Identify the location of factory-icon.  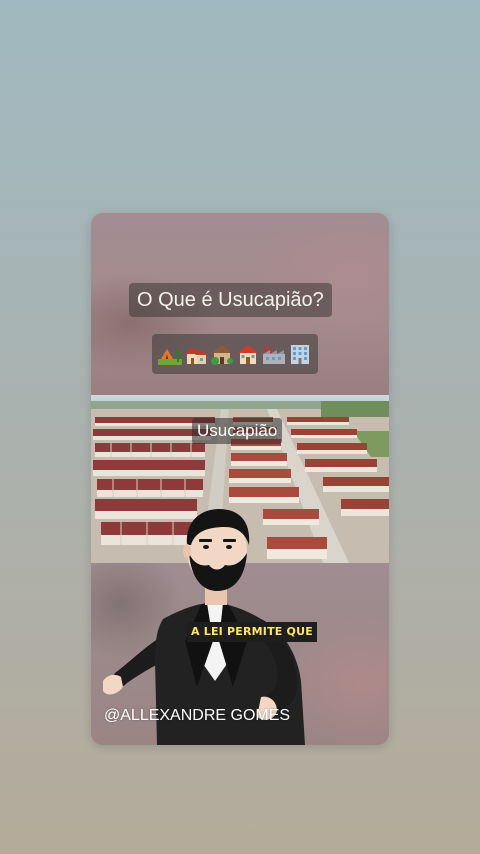
(274, 355).